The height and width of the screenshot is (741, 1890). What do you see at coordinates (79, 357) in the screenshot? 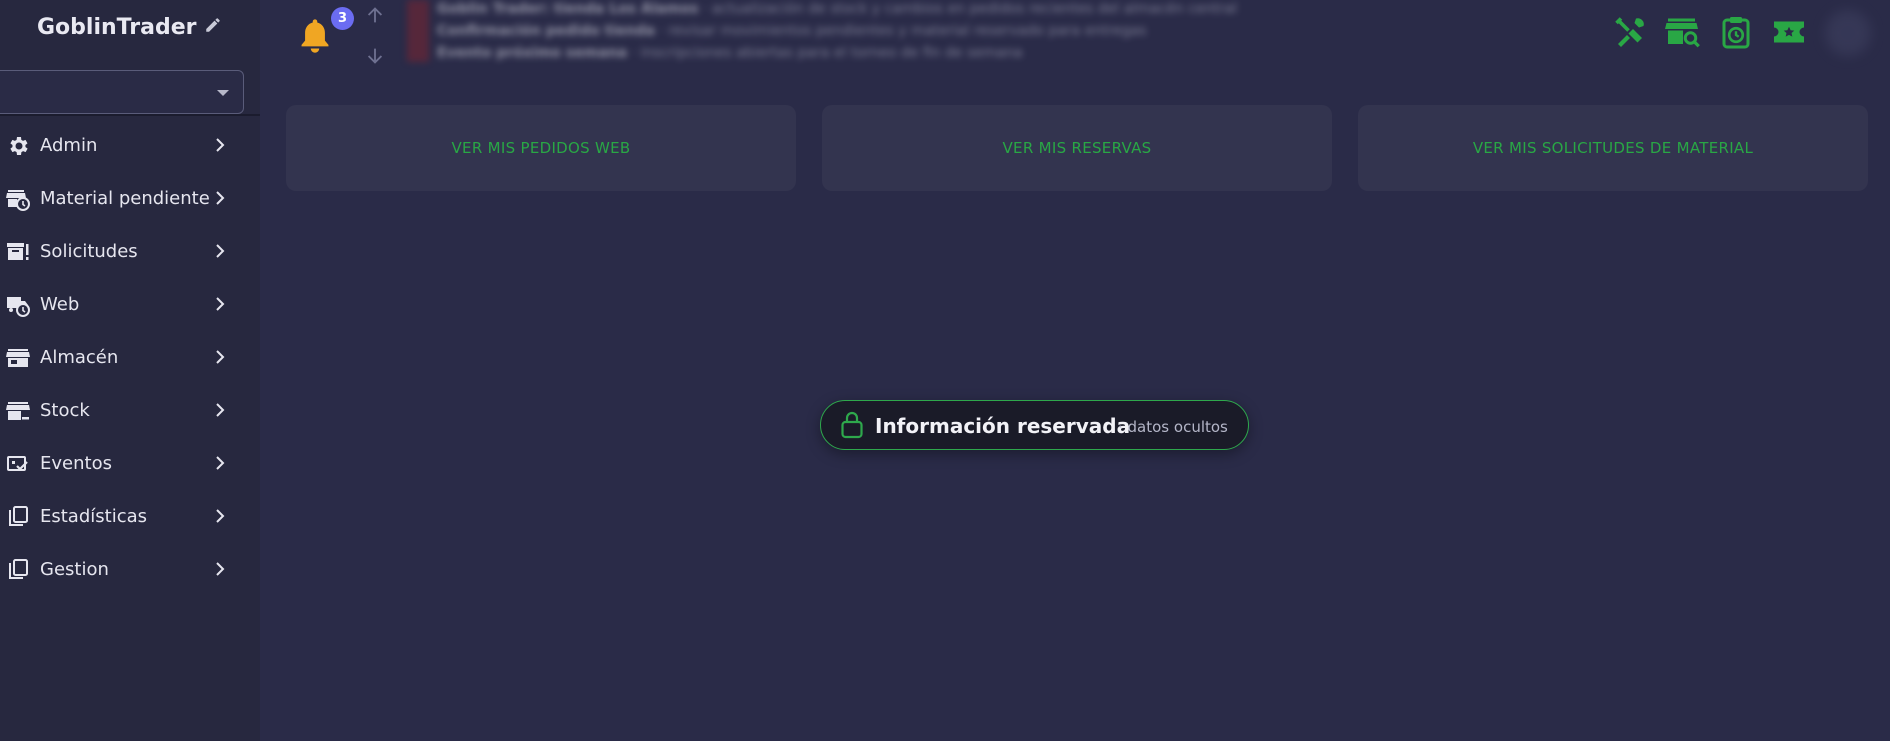
I see `sidebar-item-label: Almacén` at bounding box center [79, 357].